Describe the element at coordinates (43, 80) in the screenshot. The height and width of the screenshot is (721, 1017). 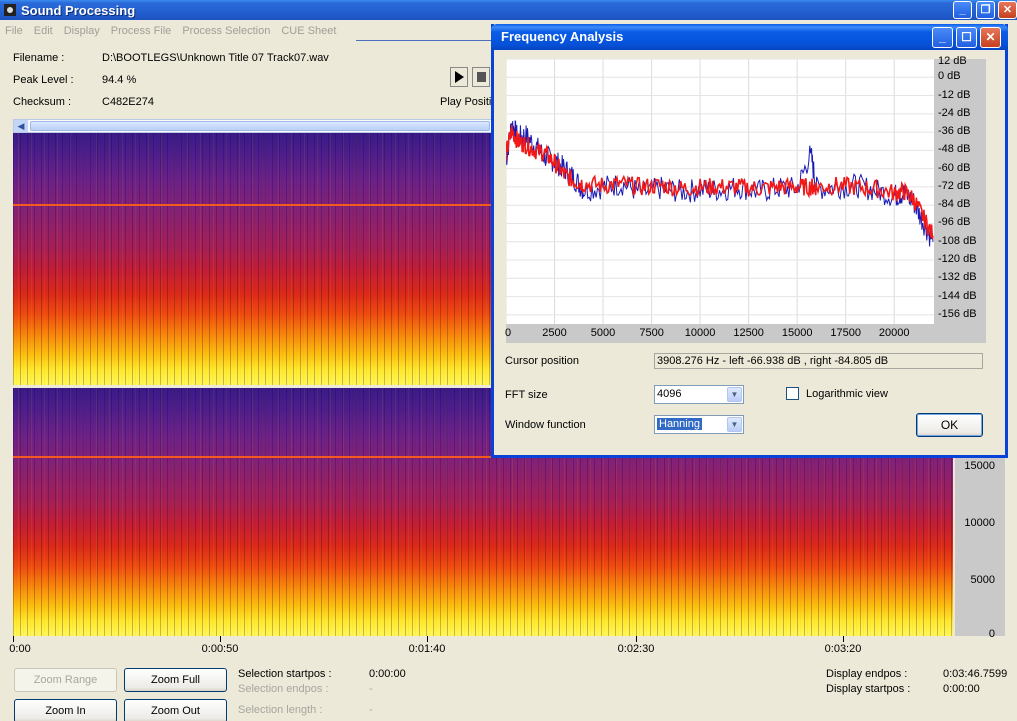
I see `peak-level-label: Peak Level :` at that location.